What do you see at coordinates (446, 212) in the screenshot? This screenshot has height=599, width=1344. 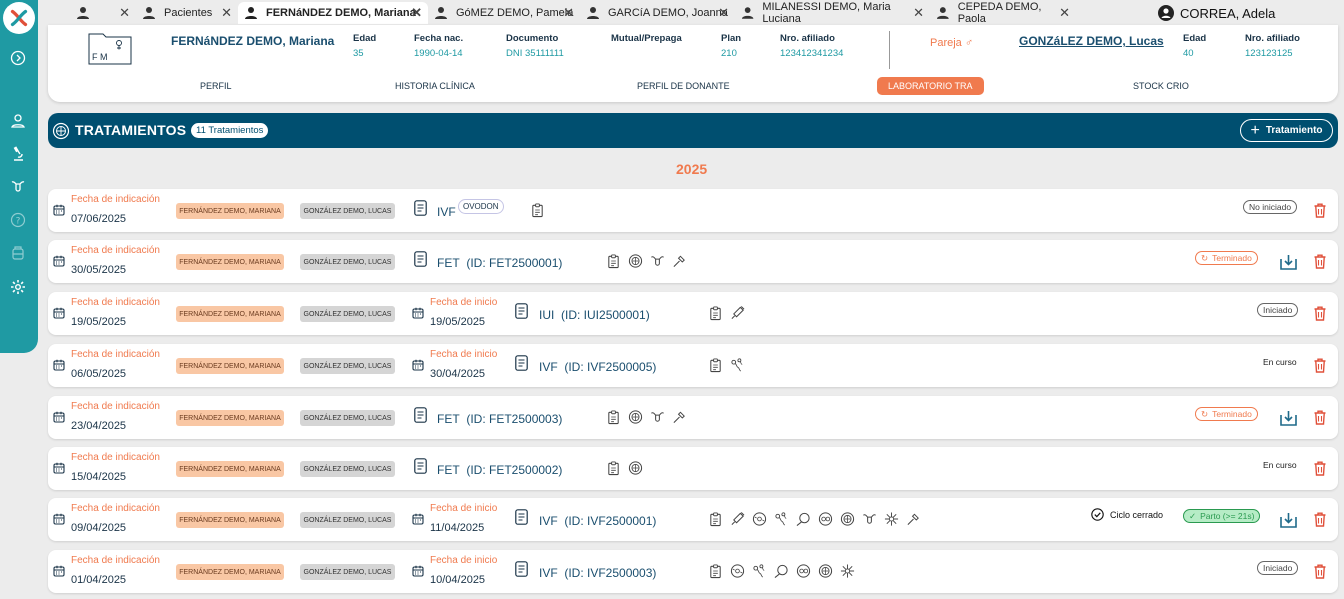 I see `treatment-name: IVF` at bounding box center [446, 212].